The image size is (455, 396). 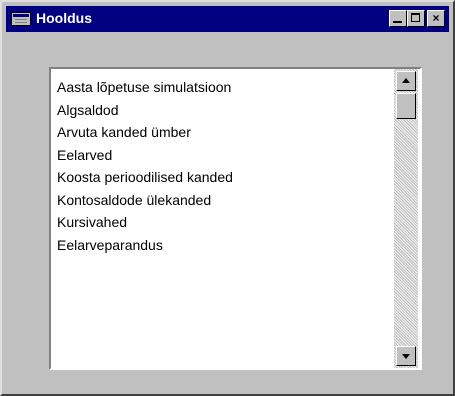 What do you see at coordinates (145, 87) in the screenshot?
I see `list-item: Aasta lõpetuse simulatsioon` at bounding box center [145, 87].